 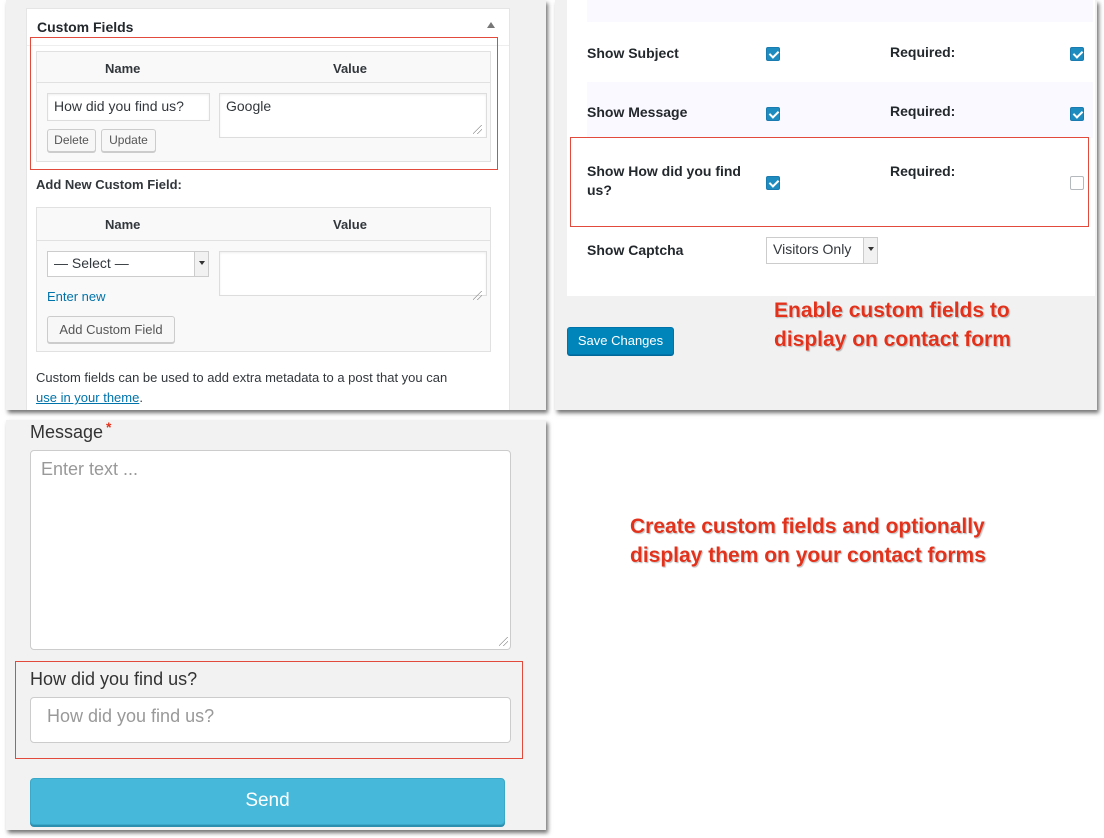 I want to click on field-name-select: — Select —, so click(x=128, y=264).